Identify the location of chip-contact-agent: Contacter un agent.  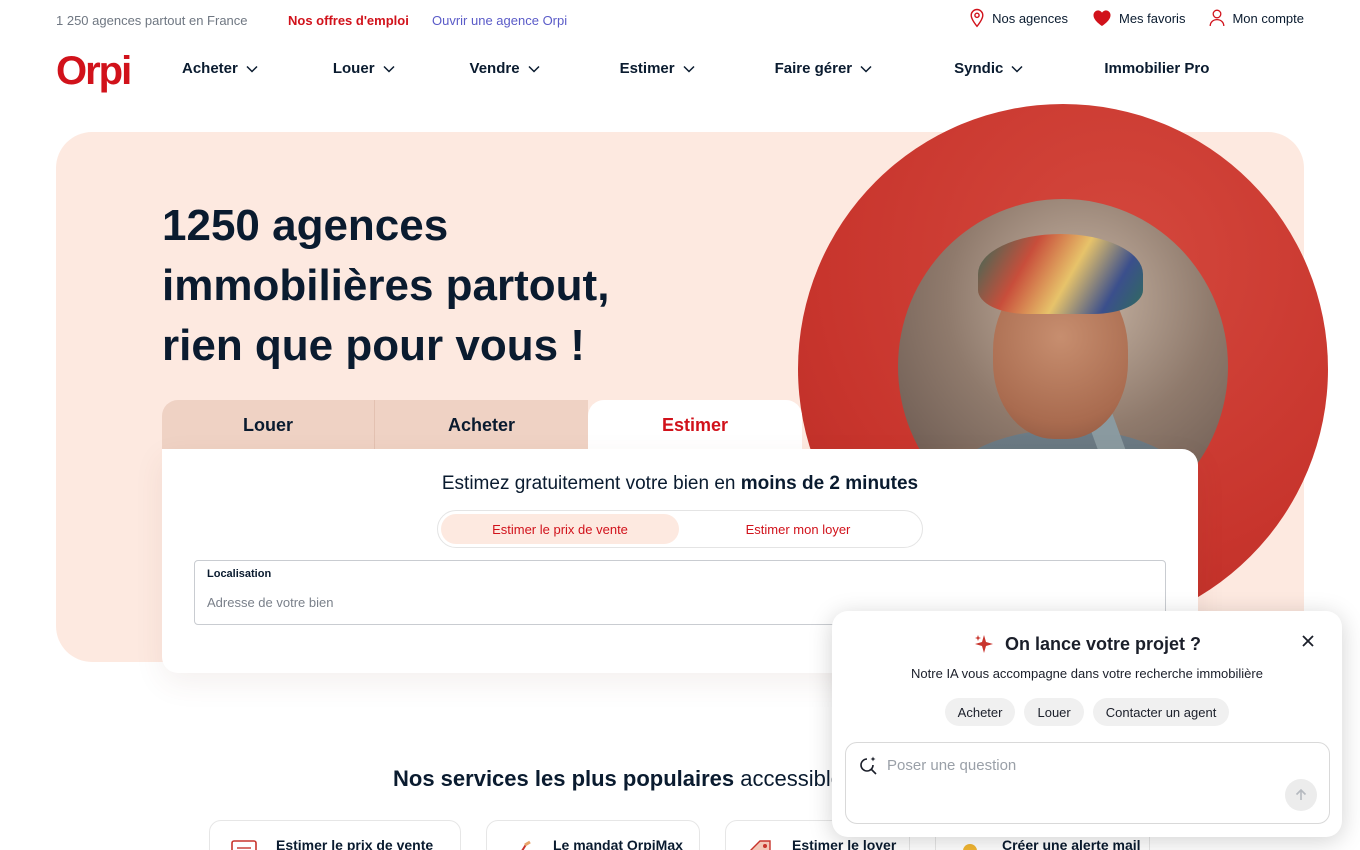
(1161, 712).